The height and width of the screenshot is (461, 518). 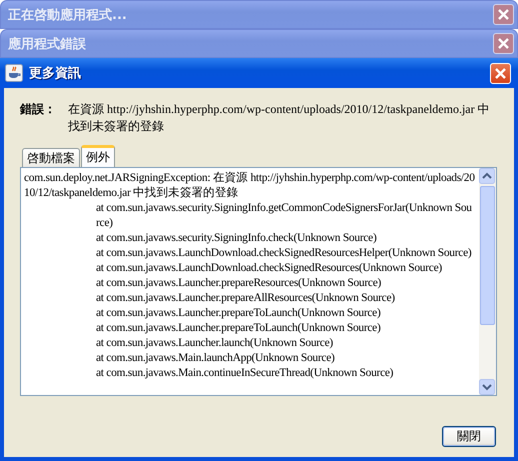 I want to click on error-message: 在資源 http://jyhshin.hyperphp.com/wp-content/uploads/2010/12/taskpaneldemo.jar 中找到未簽署的登錄, so click(x=279, y=118).